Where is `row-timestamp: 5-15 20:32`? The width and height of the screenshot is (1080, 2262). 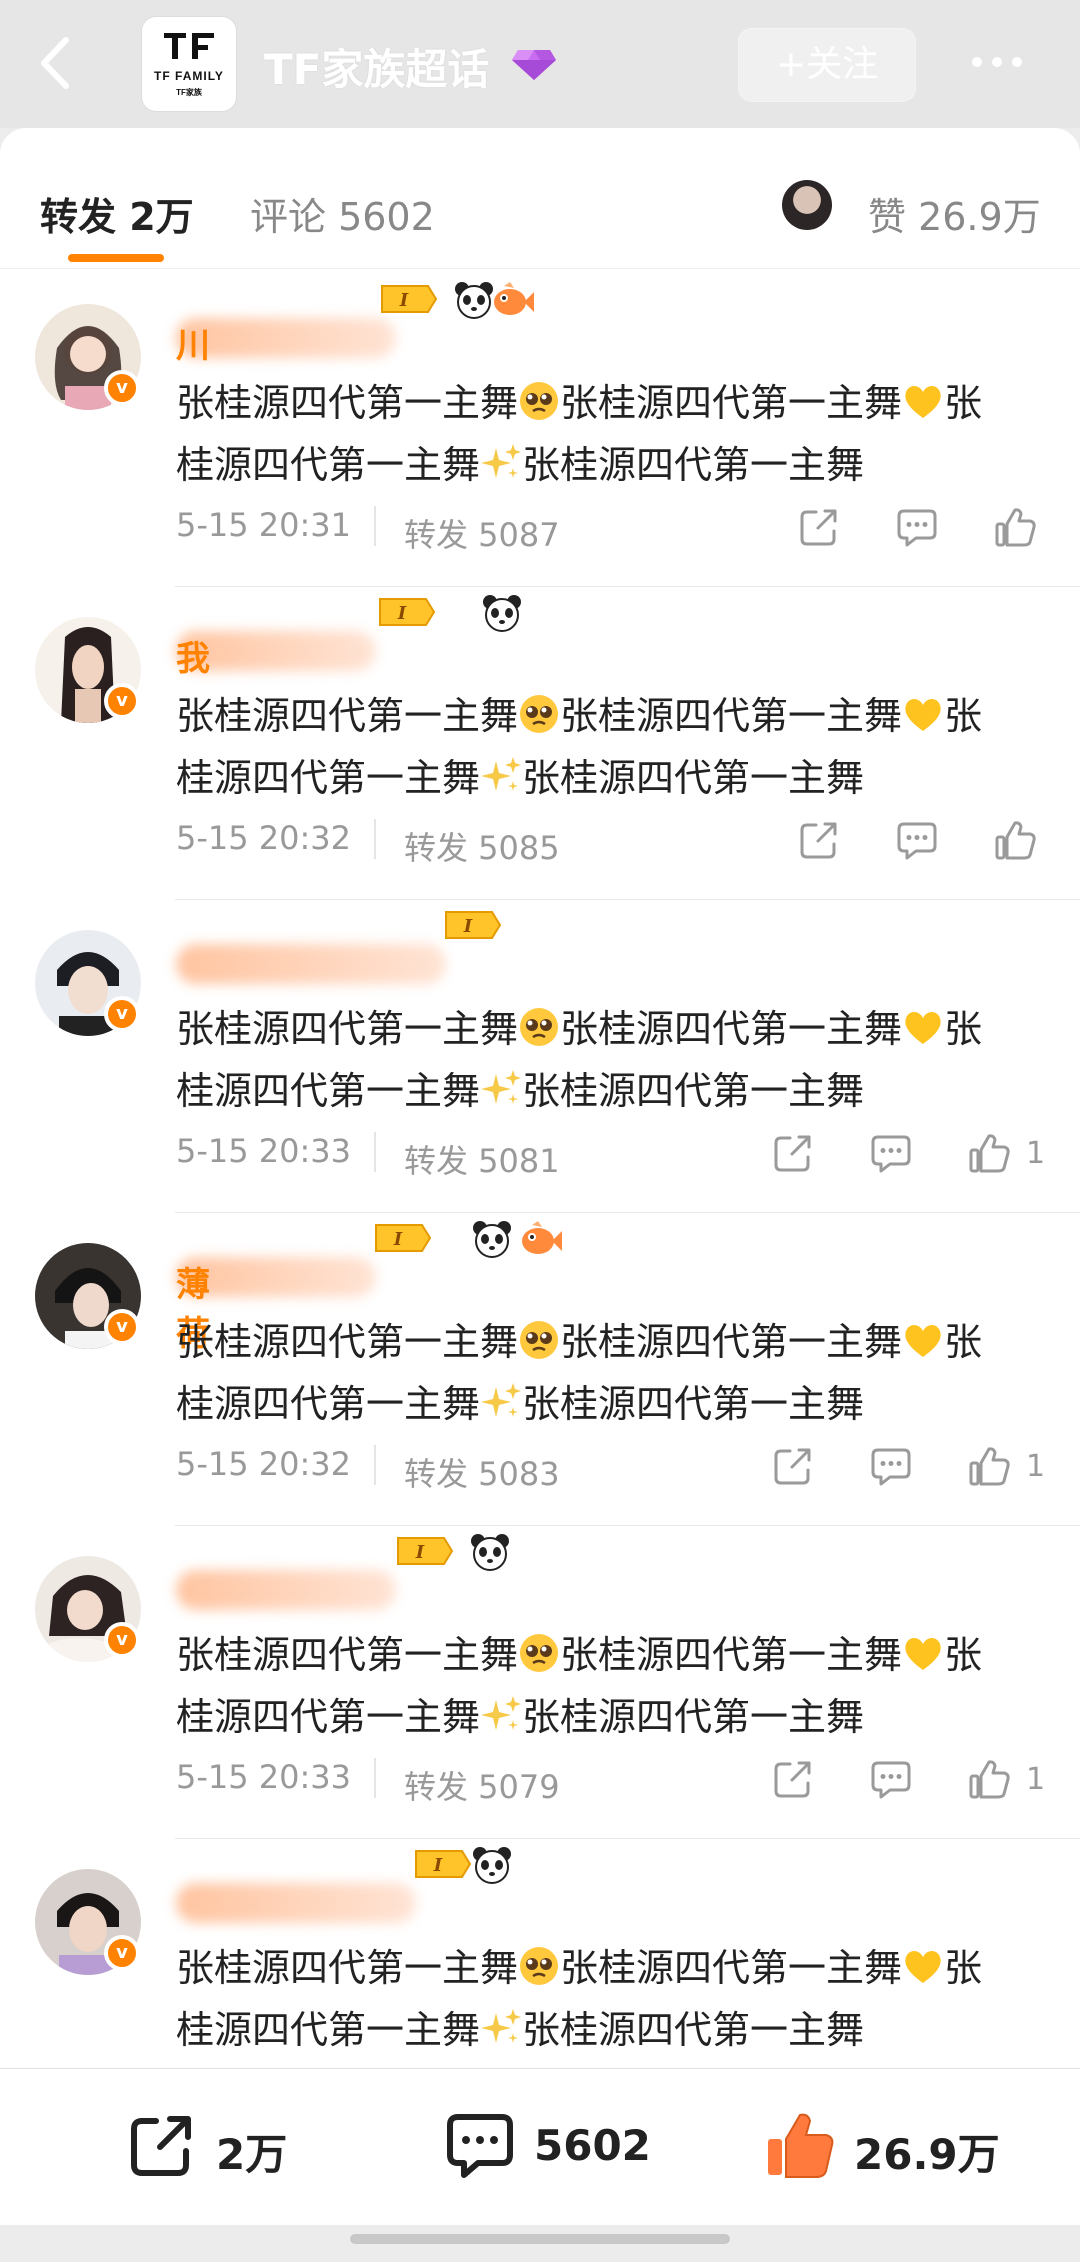
row-timestamp: 5-15 20:32 is located at coordinates (264, 838).